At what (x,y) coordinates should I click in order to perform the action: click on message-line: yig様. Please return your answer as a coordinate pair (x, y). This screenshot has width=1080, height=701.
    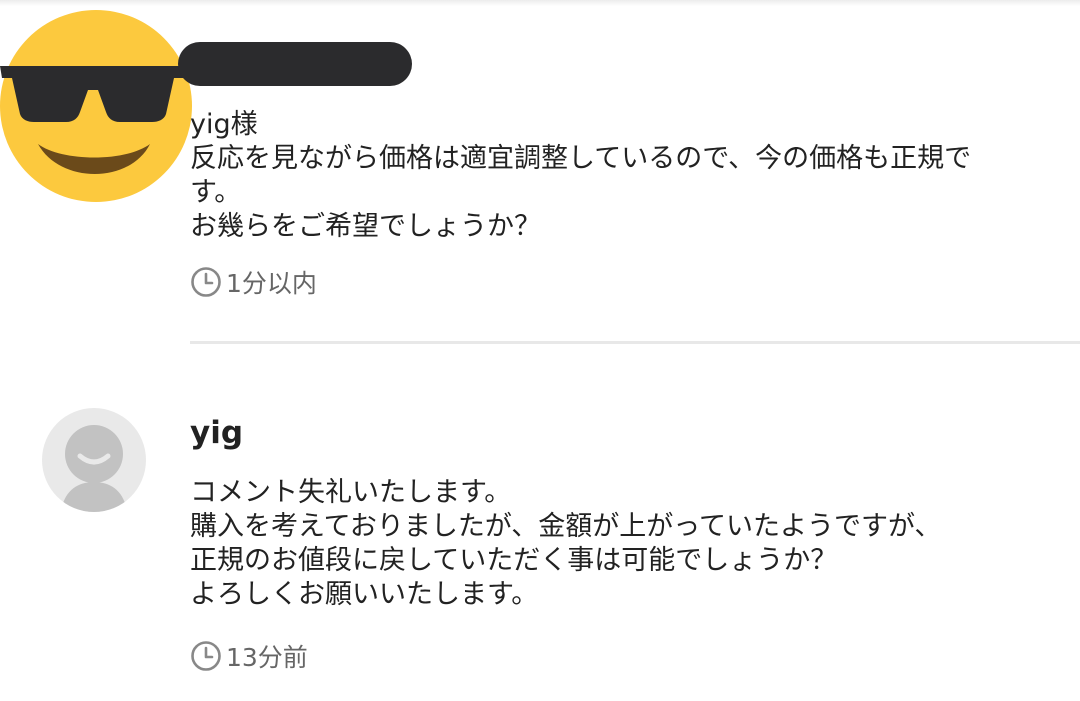
    Looking at the image, I should click on (224, 124).